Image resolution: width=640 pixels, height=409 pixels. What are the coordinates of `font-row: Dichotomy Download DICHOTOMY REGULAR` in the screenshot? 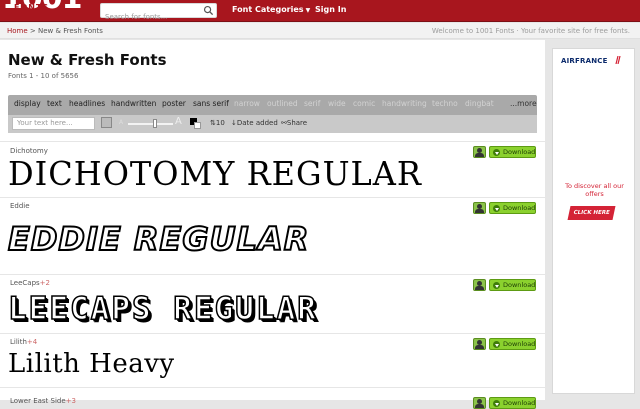 It's located at (272, 169).